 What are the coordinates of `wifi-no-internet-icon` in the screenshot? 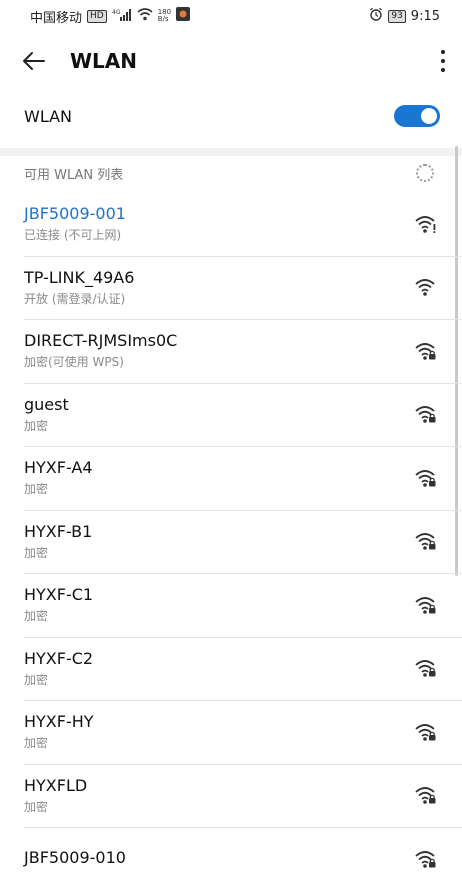 It's located at (425, 224).